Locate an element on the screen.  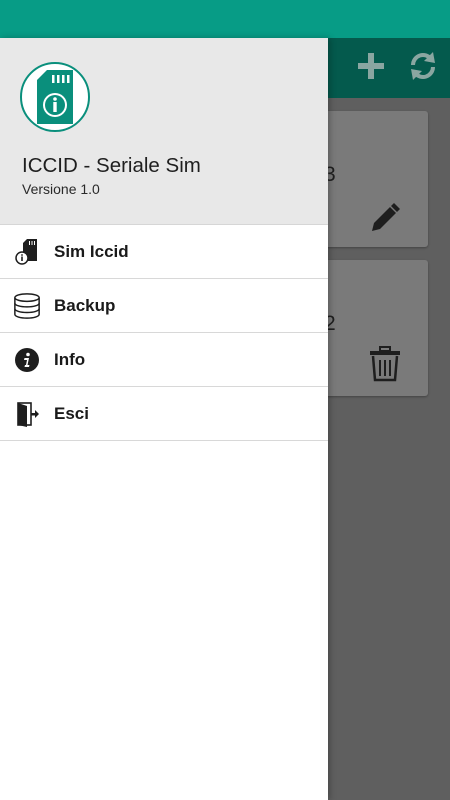
app-title: ICCID - Seriale Sim is located at coordinates (111, 165).